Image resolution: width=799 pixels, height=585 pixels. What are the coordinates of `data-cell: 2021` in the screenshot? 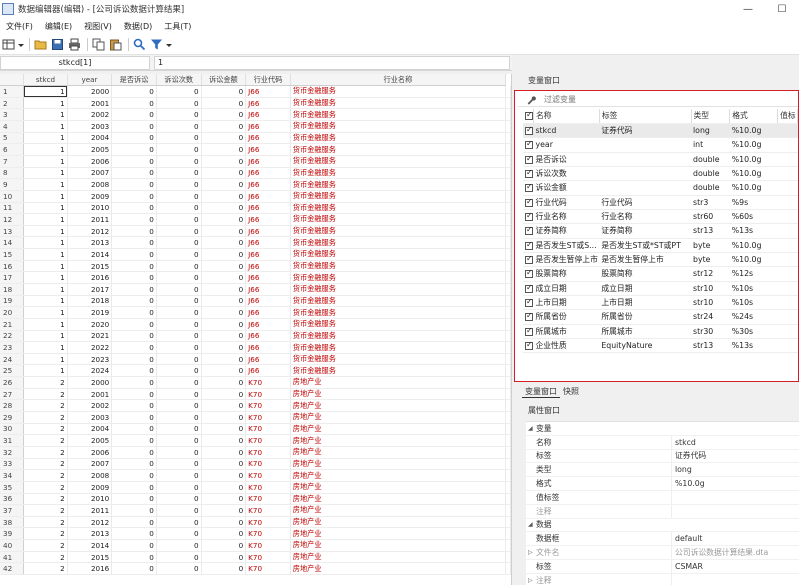 It's located at (90, 336).